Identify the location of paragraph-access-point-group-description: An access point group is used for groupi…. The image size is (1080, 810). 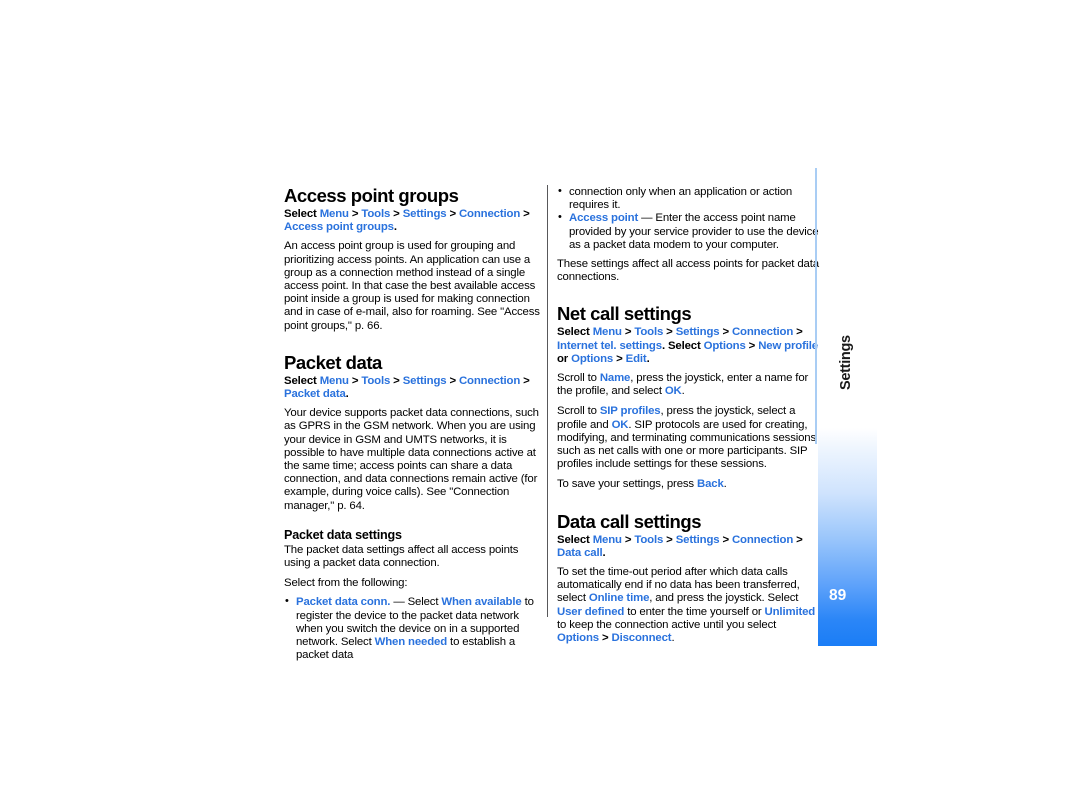
(412, 286).